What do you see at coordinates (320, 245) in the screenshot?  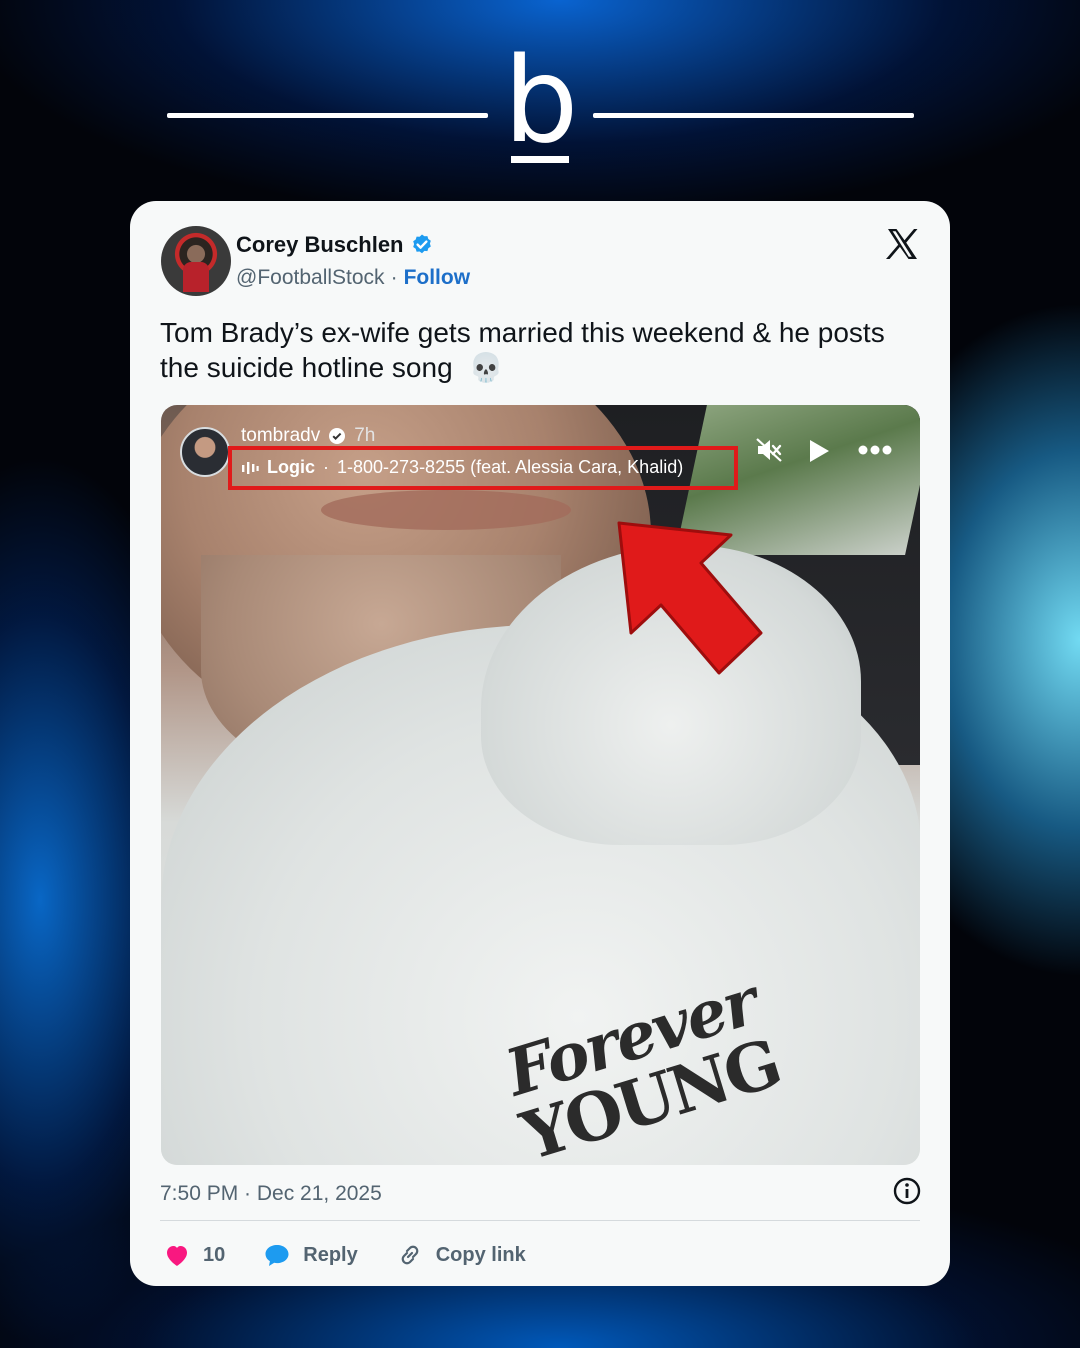 I see `author-name: Corey Buschlen` at bounding box center [320, 245].